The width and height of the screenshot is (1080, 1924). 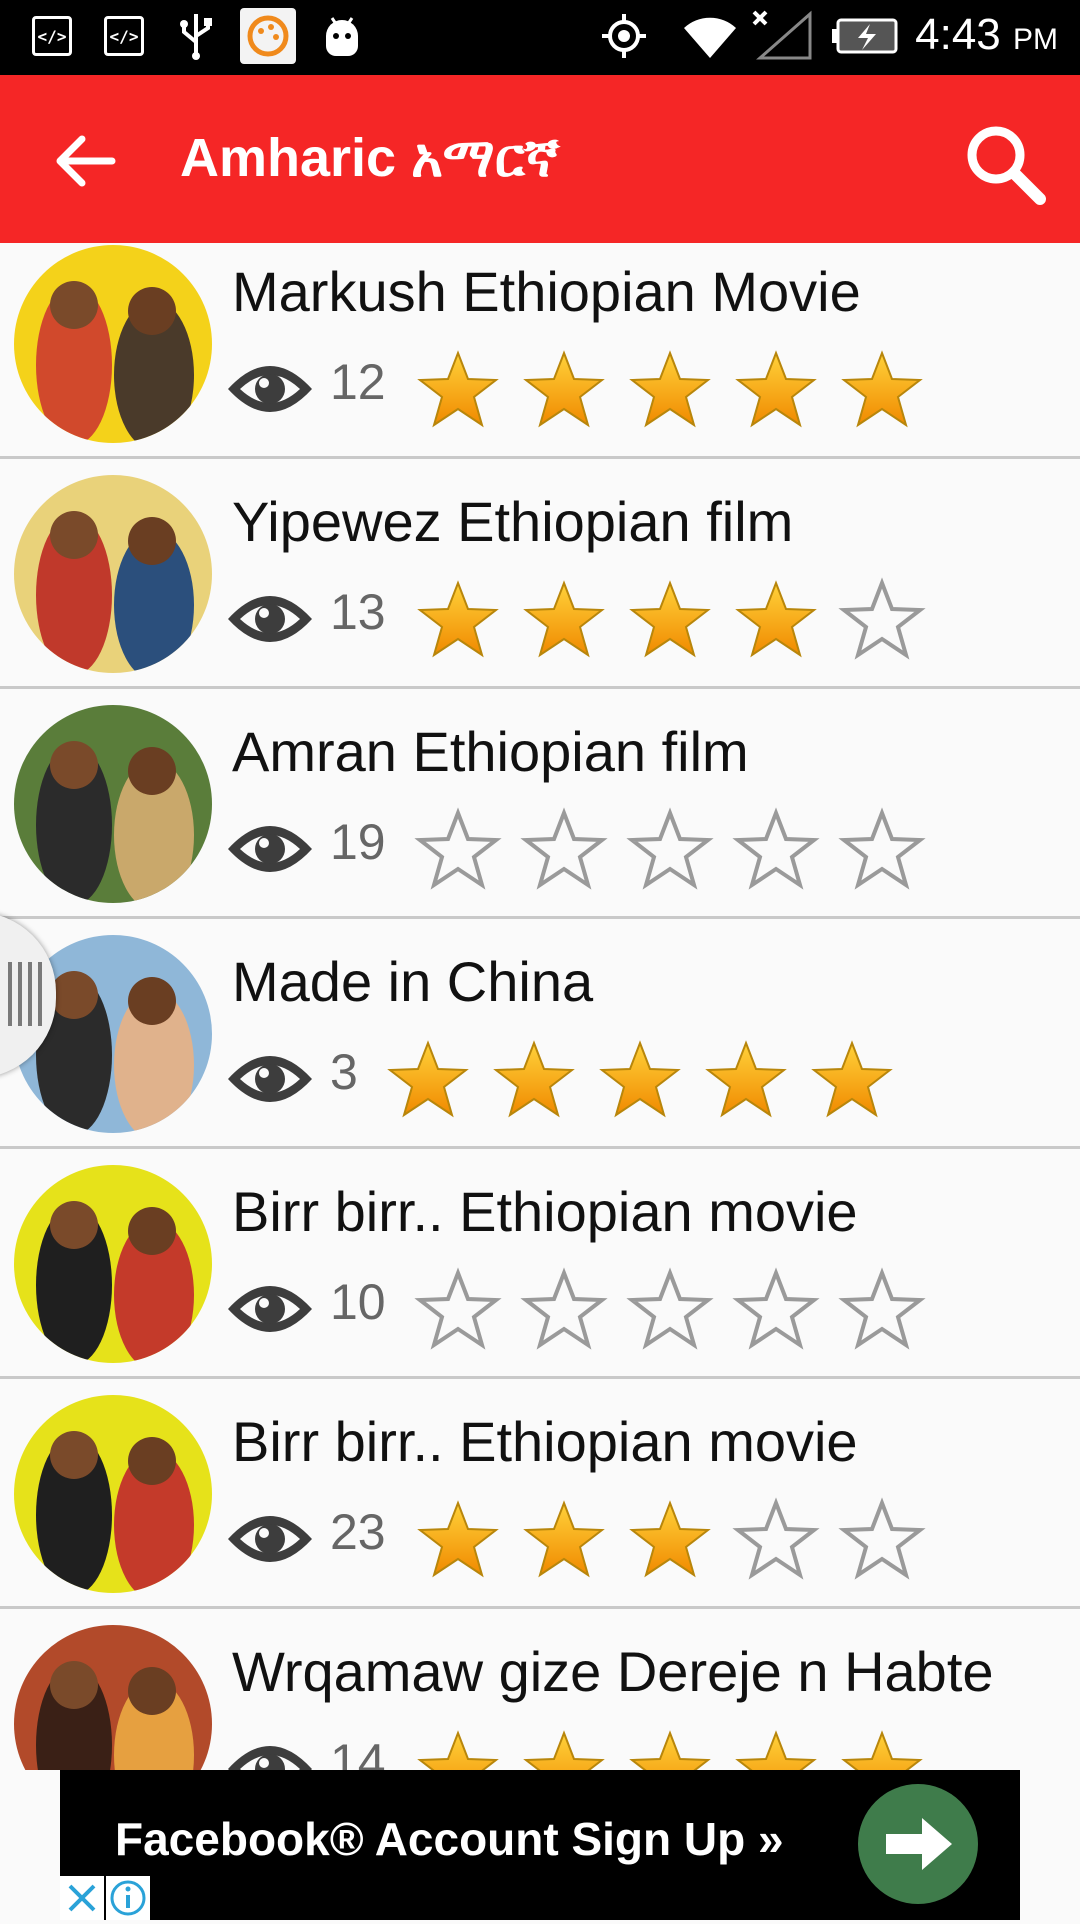 I want to click on list-item: Birr birr.. Ethiopian movie 23, so click(x=540, y=1494).